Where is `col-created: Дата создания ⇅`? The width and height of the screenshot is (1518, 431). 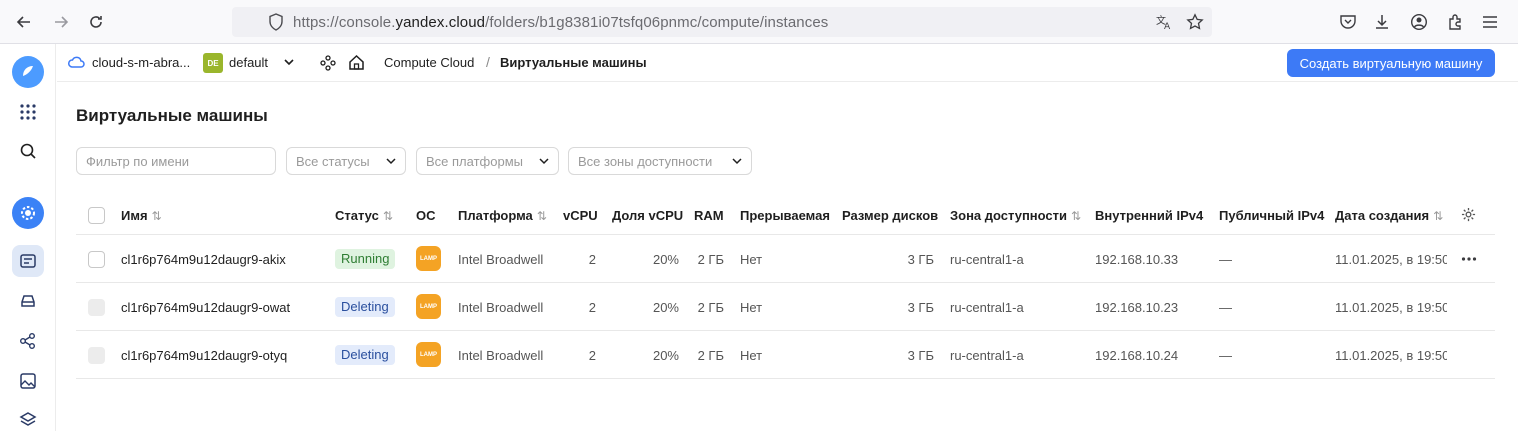 col-created: Дата создания ⇅ is located at coordinates (1389, 215).